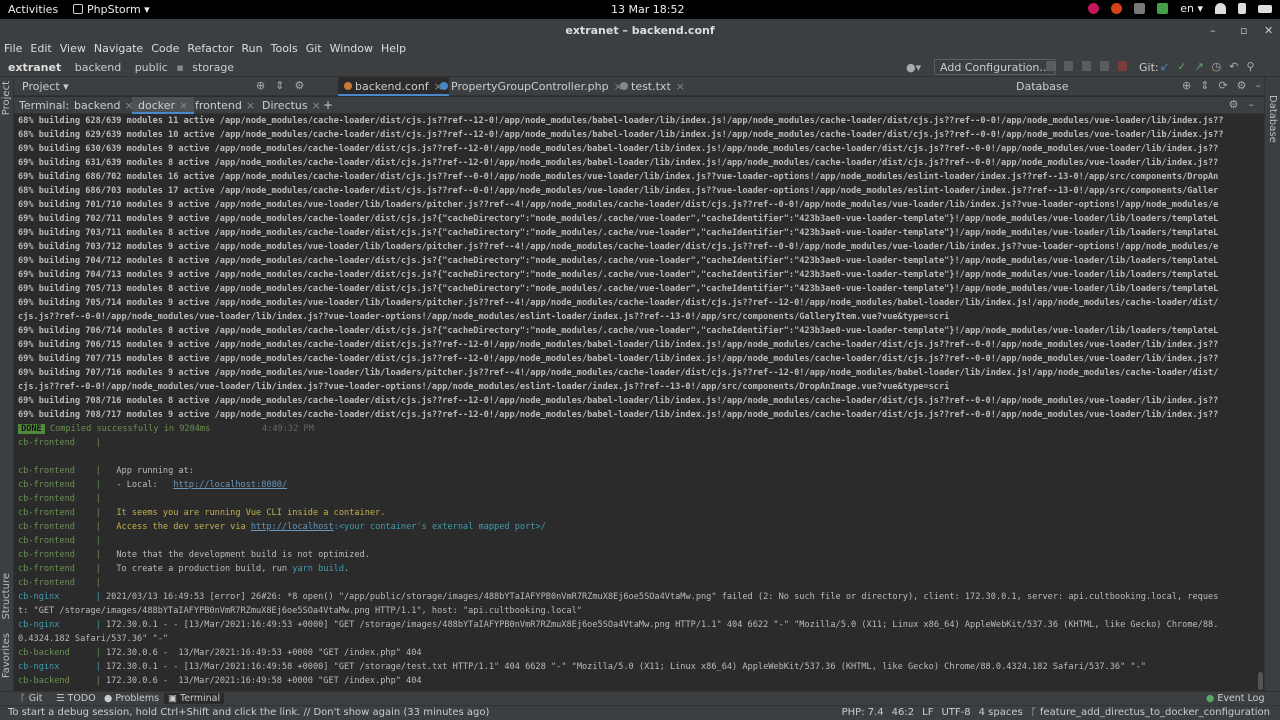 This screenshot has width=1280, height=720. Describe the element at coordinates (531, 86) in the screenshot. I see `editor-tab: PropertyGroupController.php ×` at that location.